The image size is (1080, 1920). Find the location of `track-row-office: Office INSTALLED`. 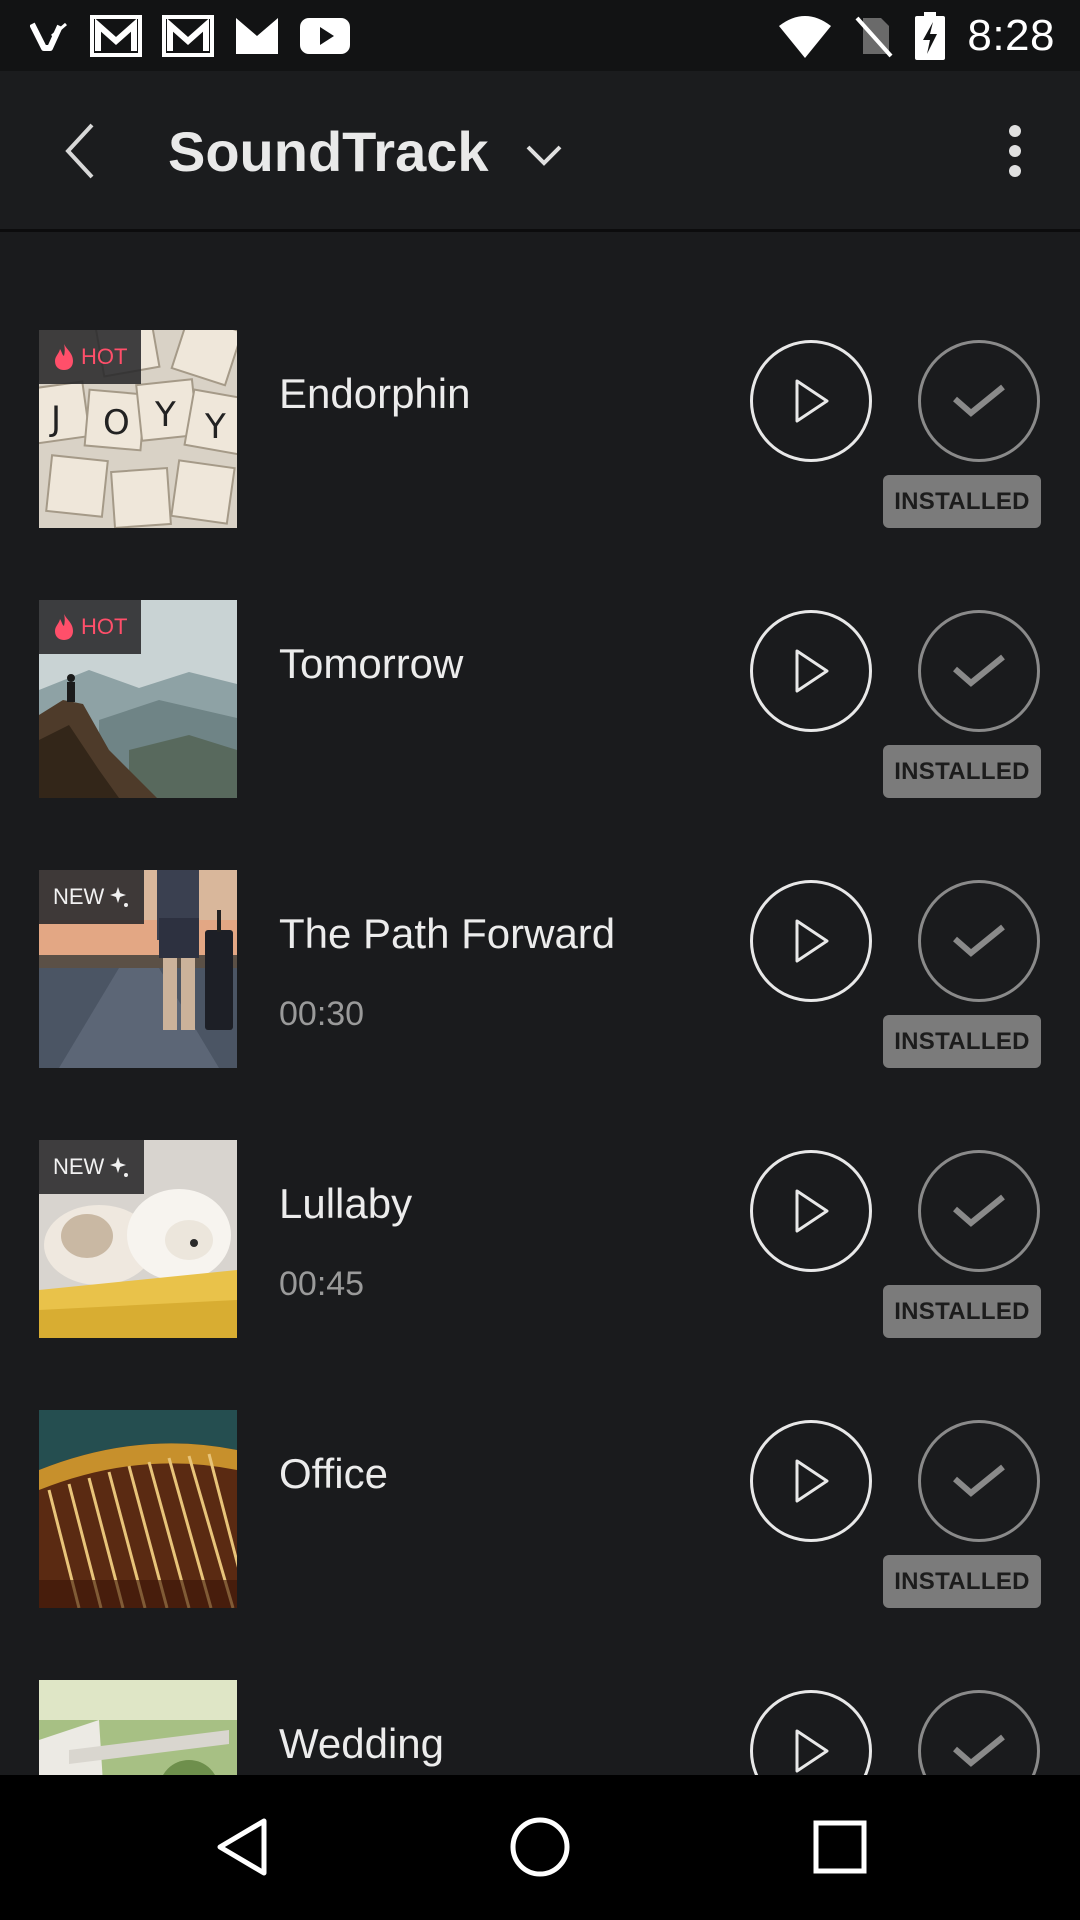

track-row-office: Office INSTALLED is located at coordinates (540, 1545).